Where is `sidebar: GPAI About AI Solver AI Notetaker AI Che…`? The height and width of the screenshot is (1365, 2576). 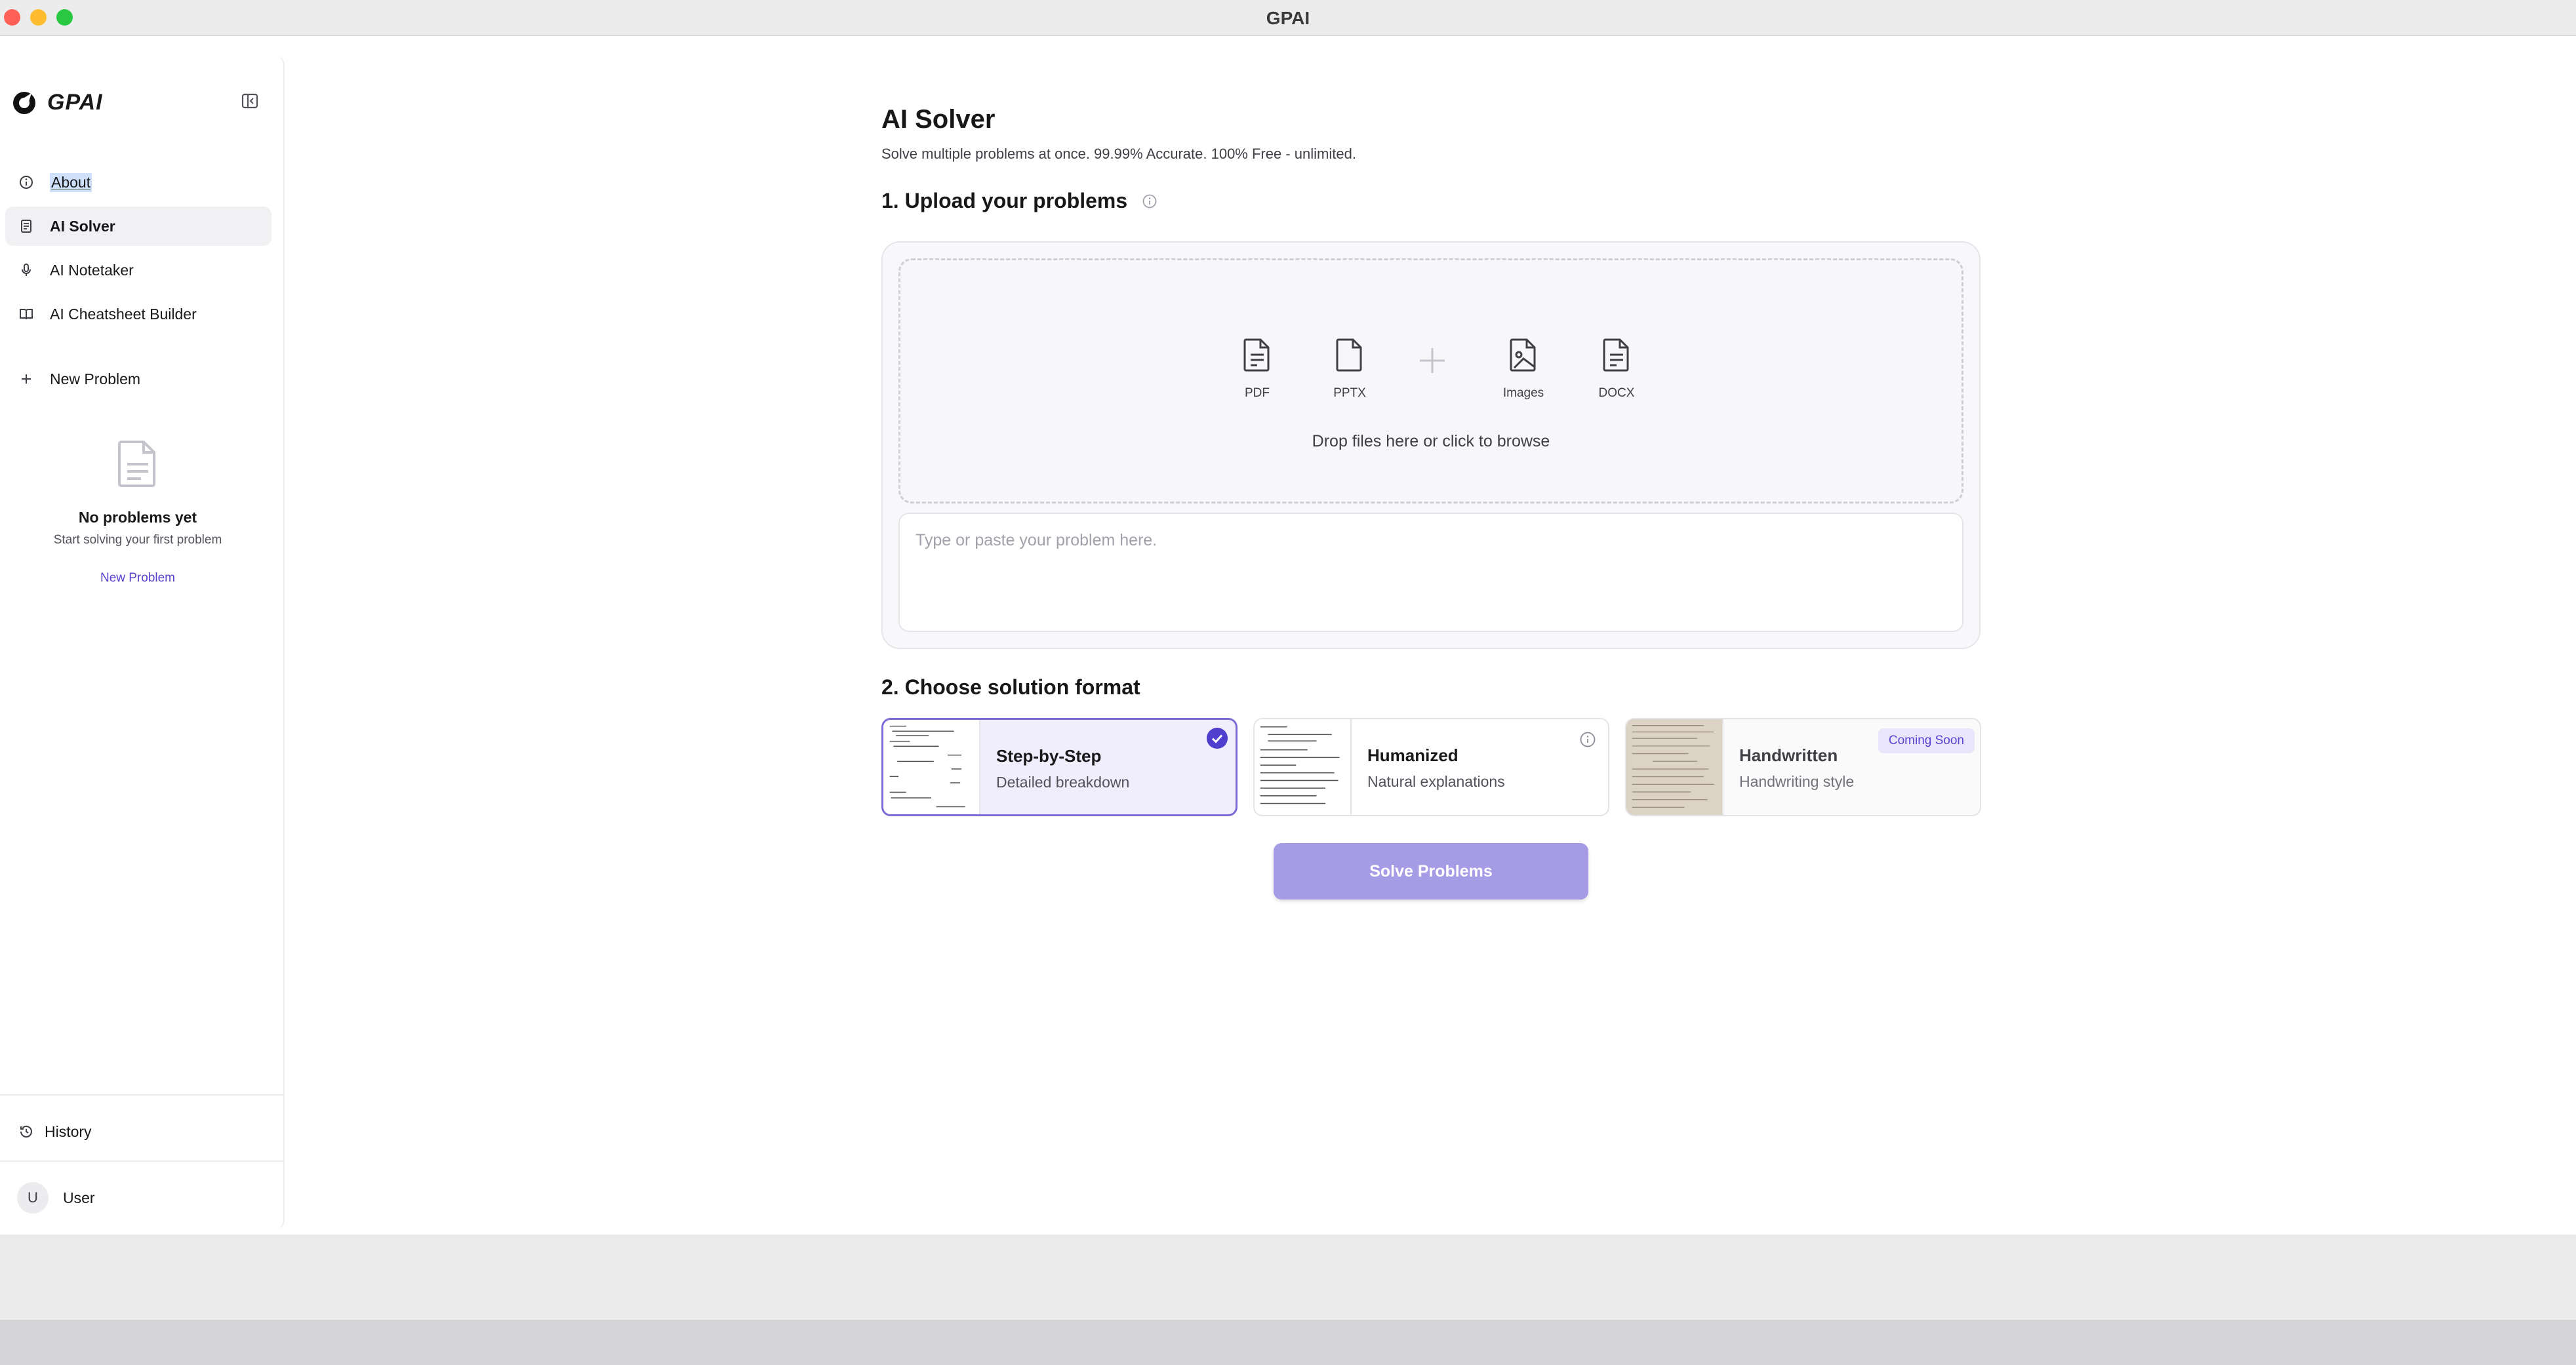
sidebar: GPAI About AI Solver AI Notetaker AI Che… is located at coordinates (142, 642).